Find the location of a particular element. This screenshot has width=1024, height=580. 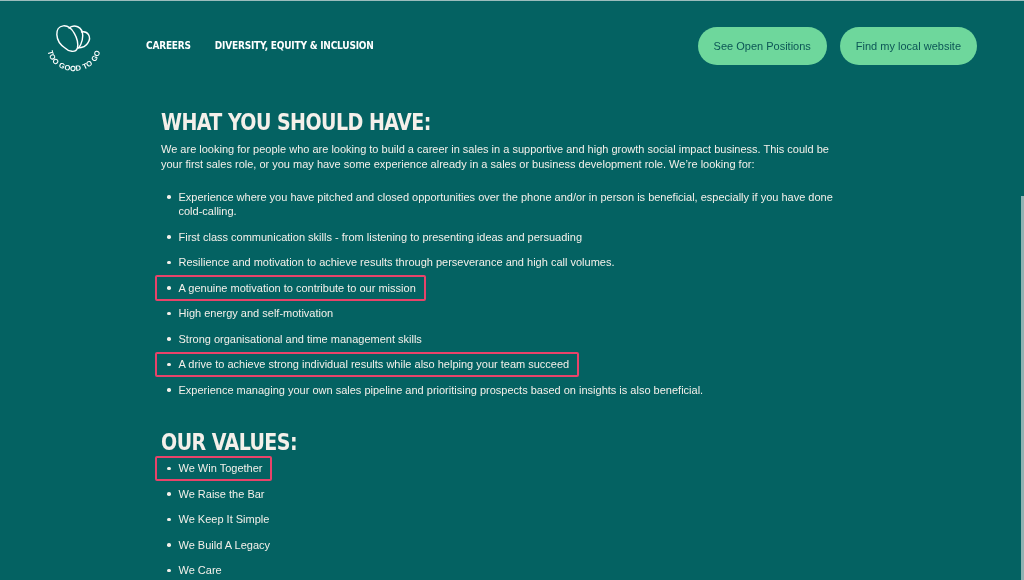

list-item-text: First class communication skills - from listening to presenting ideas and persuading is located at coordinates (380, 236).